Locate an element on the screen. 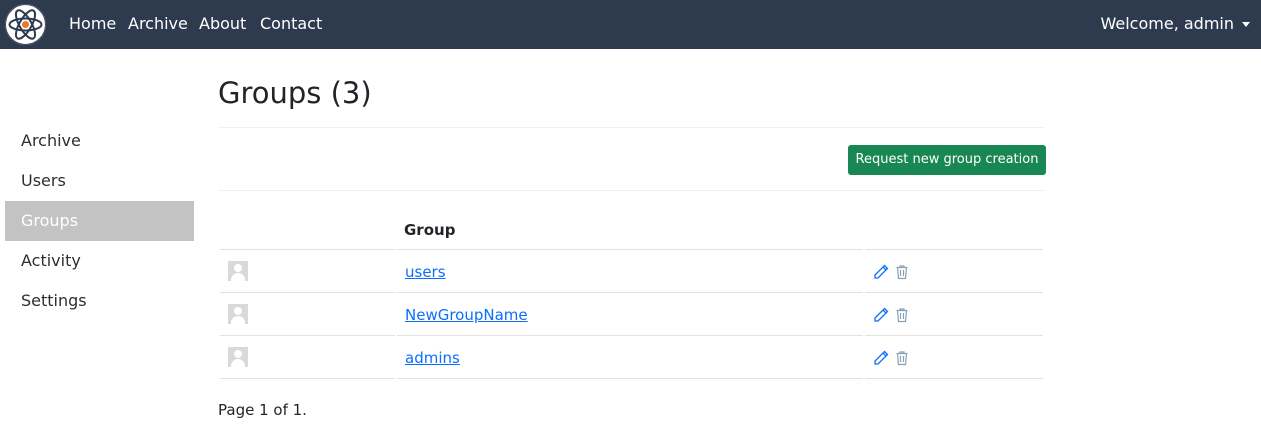 The image size is (1261, 429). nav-link-about: About is located at coordinates (222, 24).